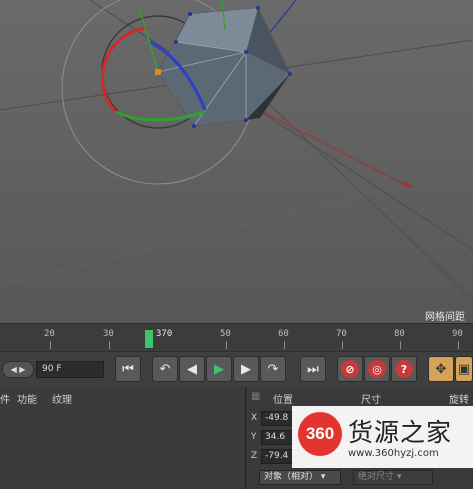  I want to click on transport-bar: ◀ ▶ 90 F ⏮ ↶ ◀ ▶ ▶ ↷ ⏭ ⊘ ◎ ? ✥ ▣, so click(236, 369).